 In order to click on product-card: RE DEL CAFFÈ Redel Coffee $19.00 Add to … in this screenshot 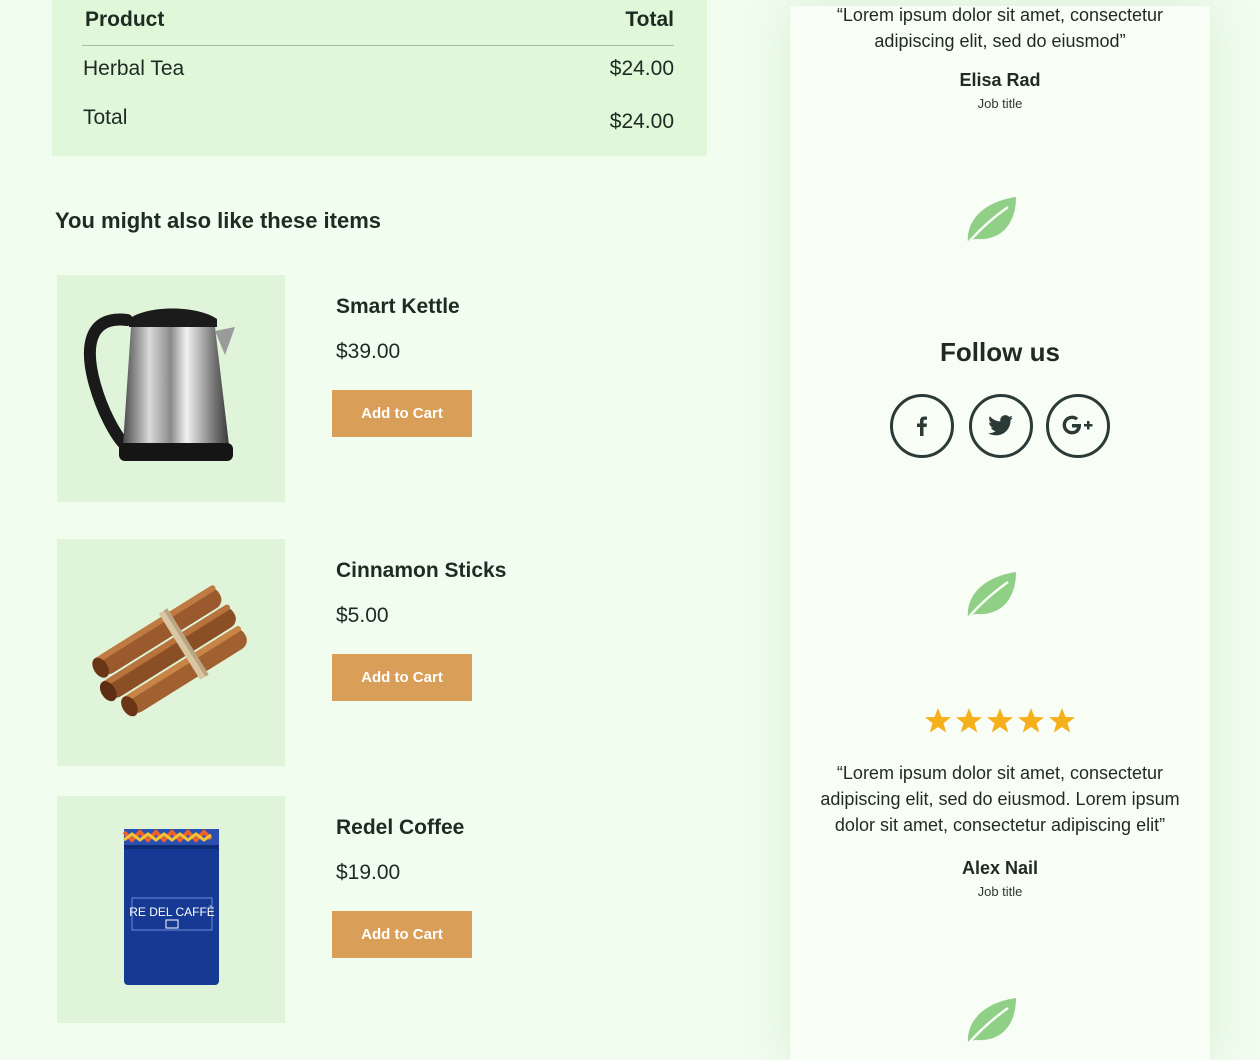, I will do `click(382, 910)`.